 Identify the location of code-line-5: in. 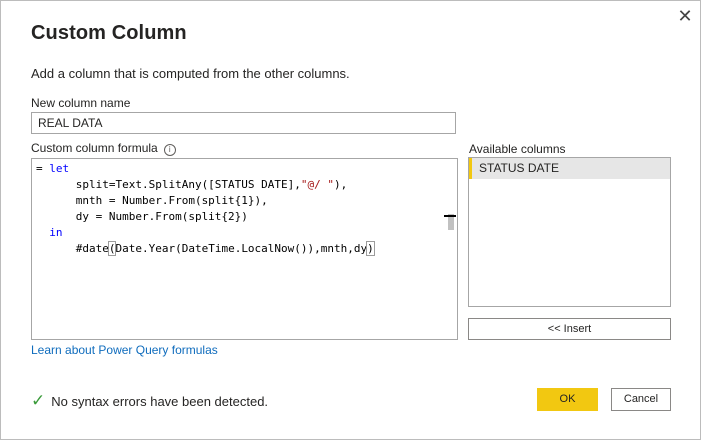
(56, 232).